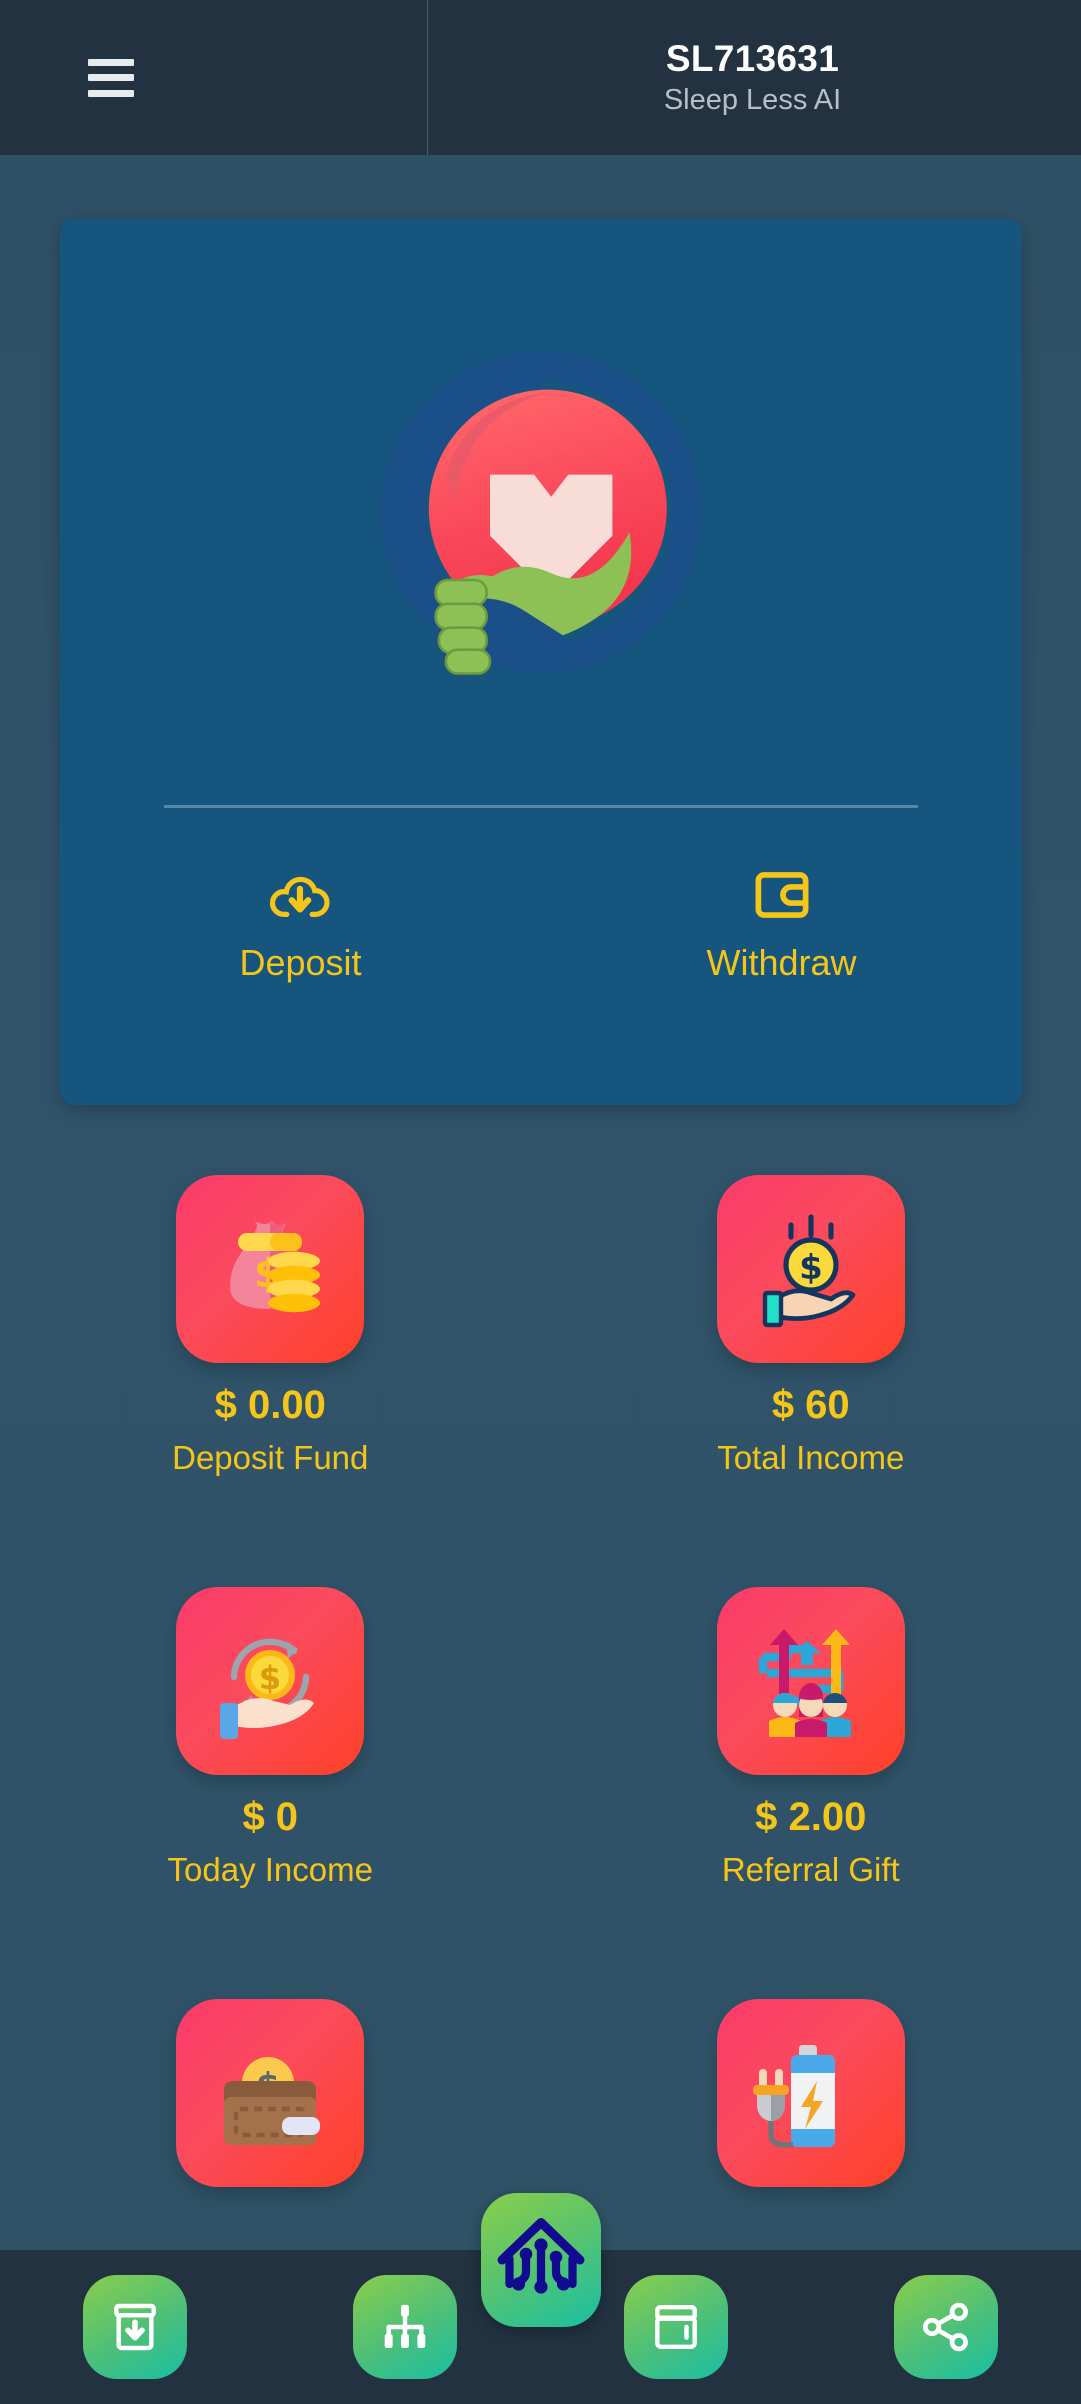 The width and height of the screenshot is (1081, 2404). I want to click on nav-team-button, so click(405, 2327).